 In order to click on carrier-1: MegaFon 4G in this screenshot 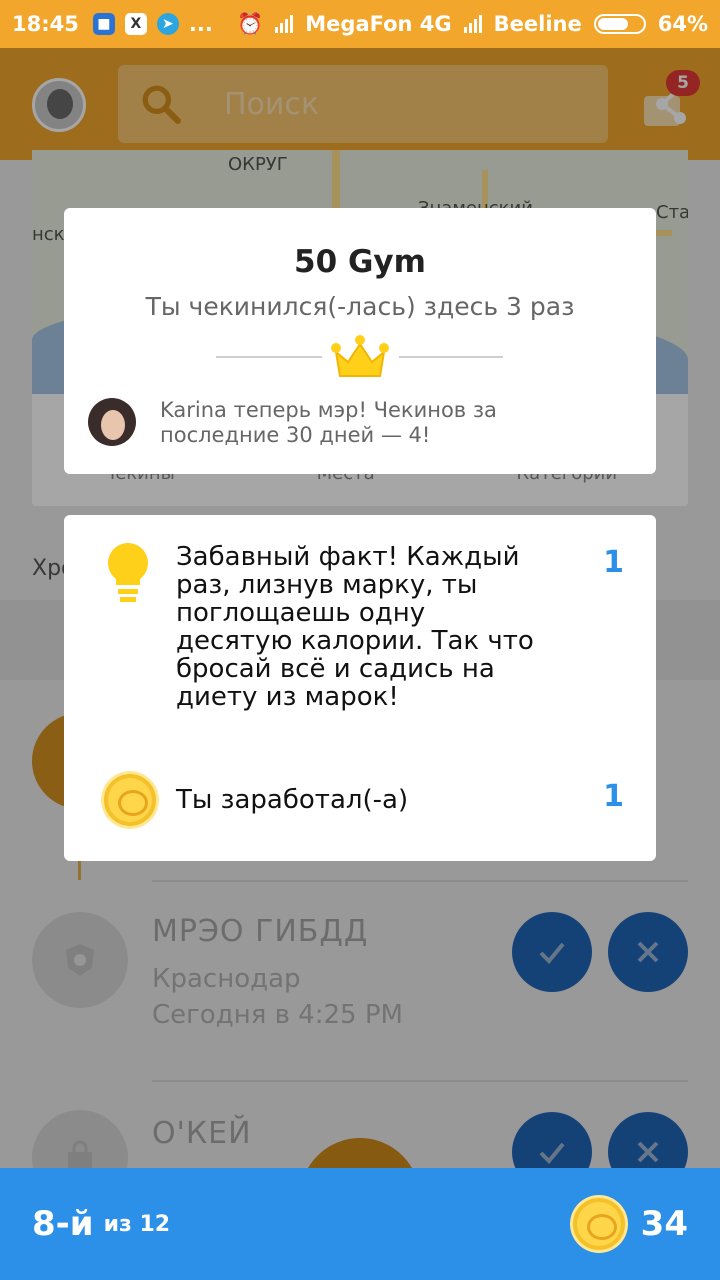, I will do `click(378, 24)`.